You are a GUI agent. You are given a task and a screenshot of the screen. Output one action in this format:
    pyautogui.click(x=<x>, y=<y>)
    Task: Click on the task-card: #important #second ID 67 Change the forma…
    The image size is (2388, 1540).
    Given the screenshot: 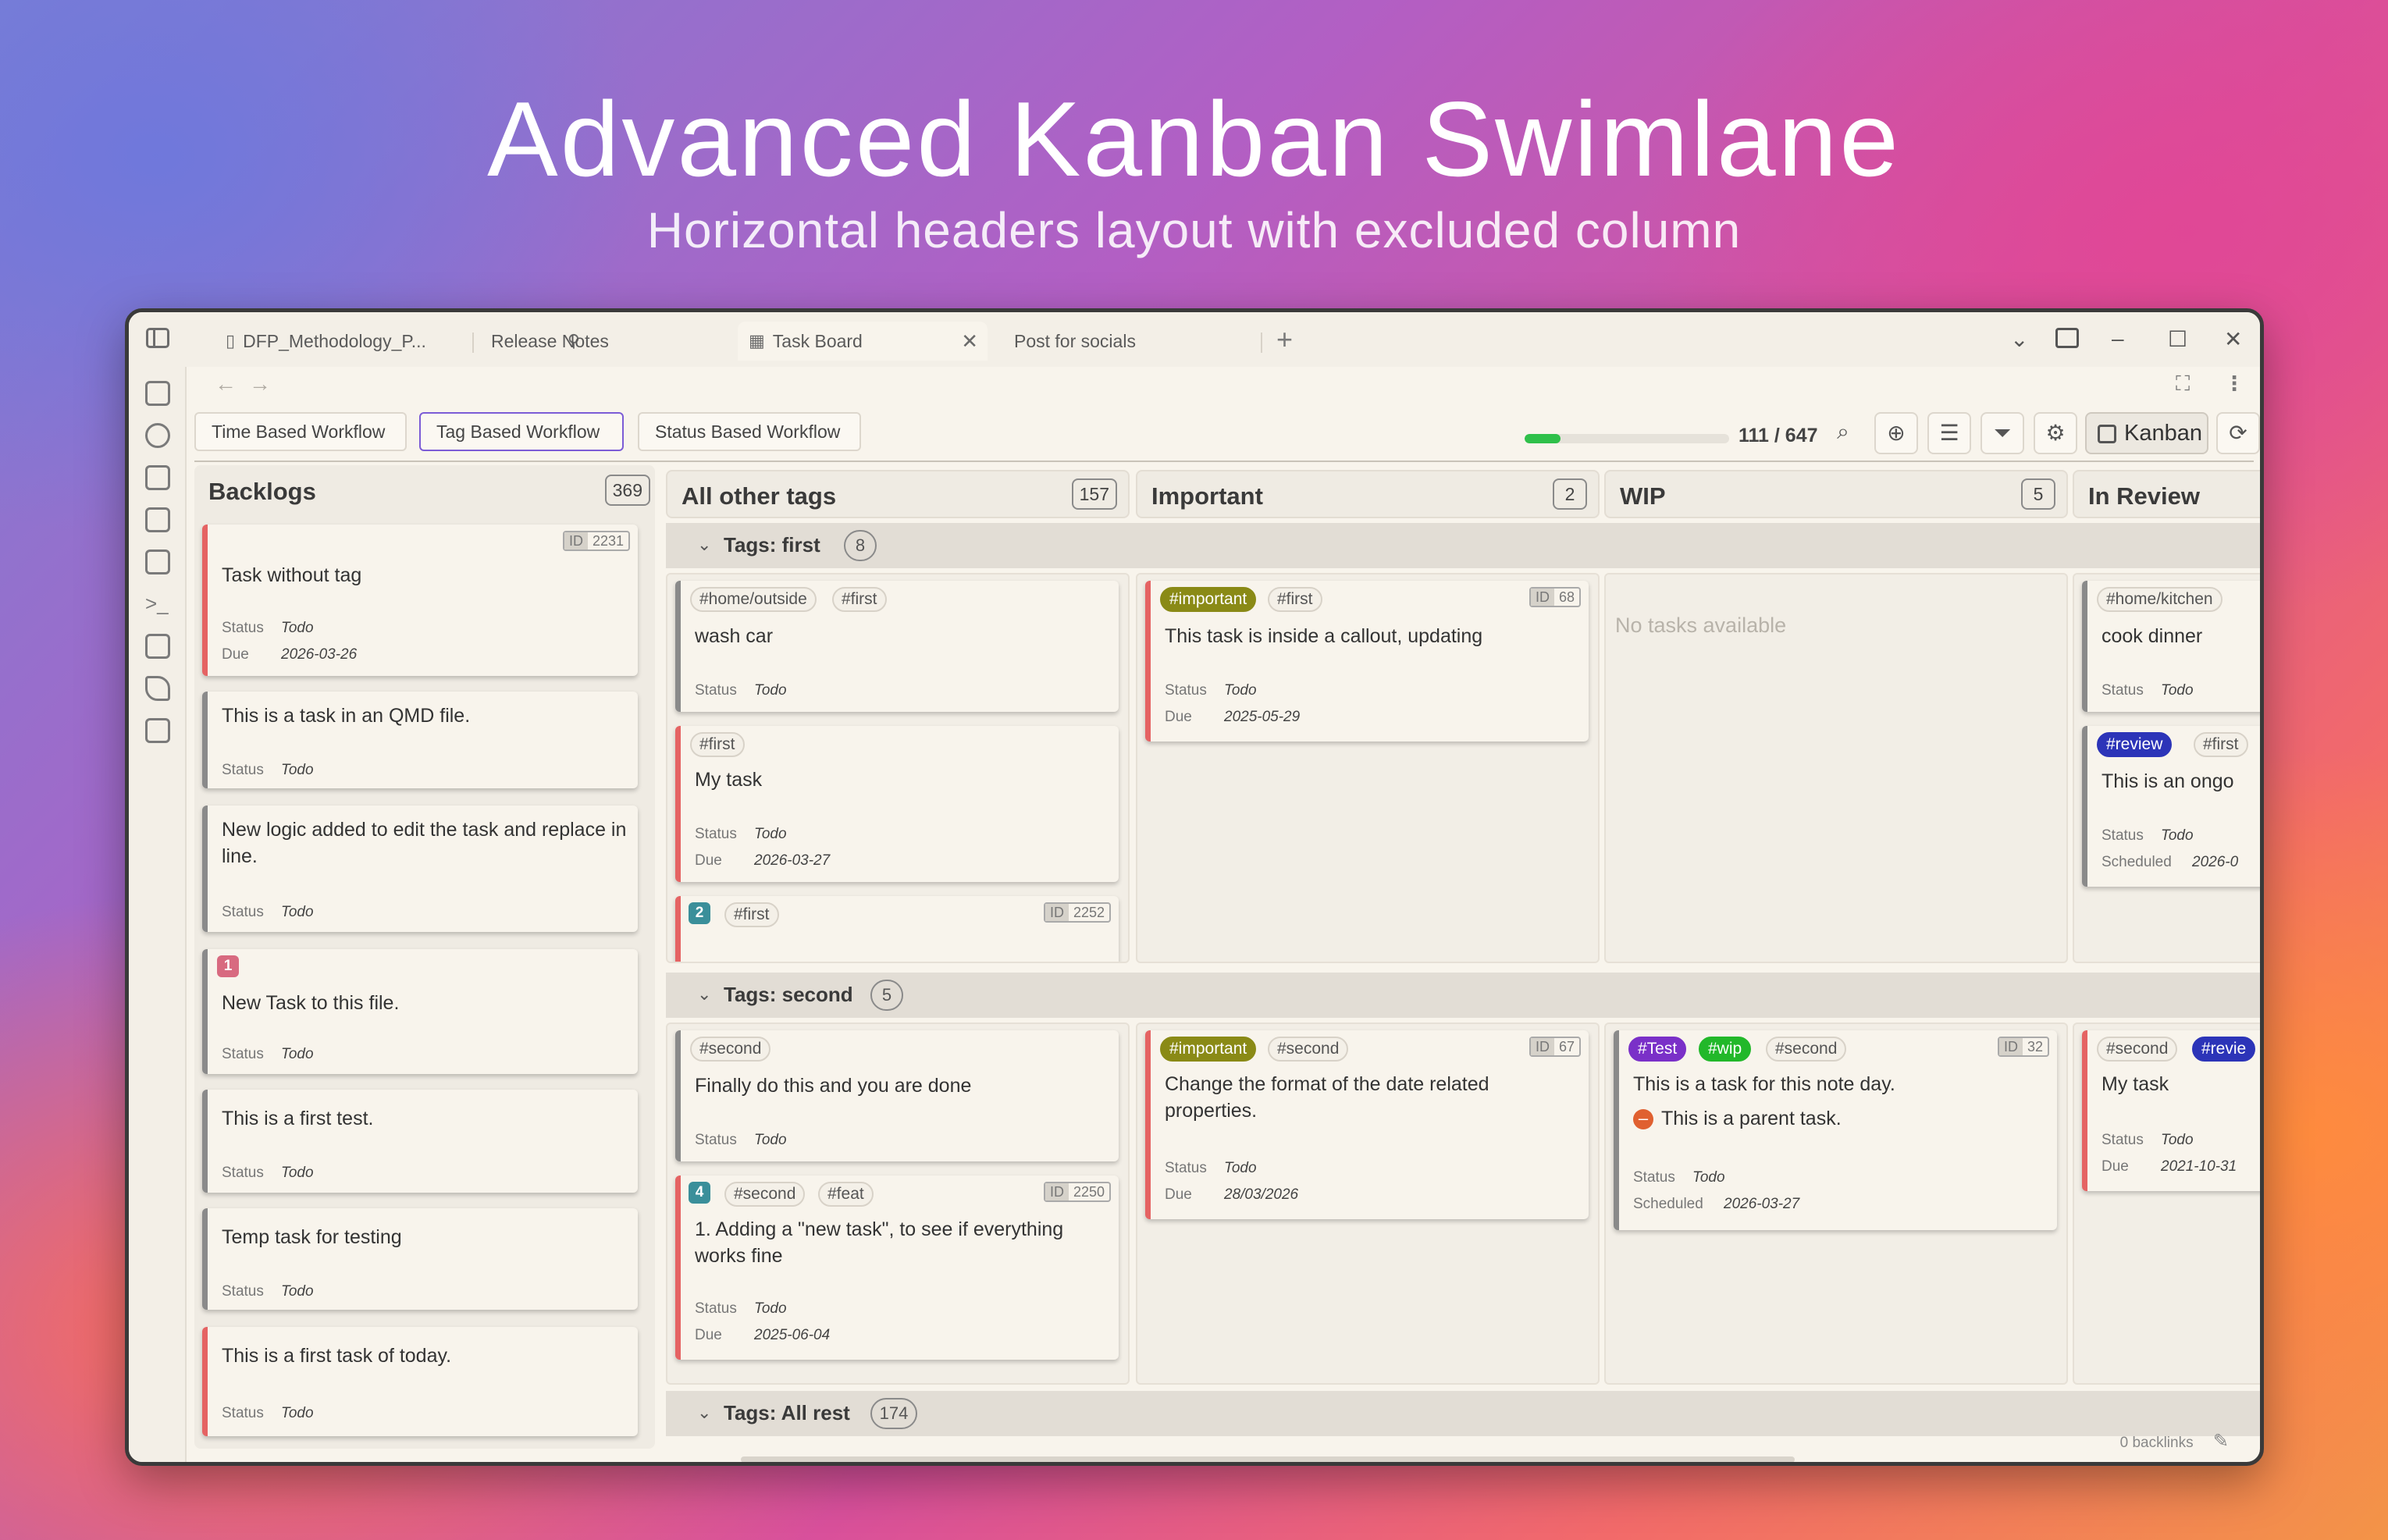 What is the action you would take?
    pyautogui.click(x=1367, y=1124)
    